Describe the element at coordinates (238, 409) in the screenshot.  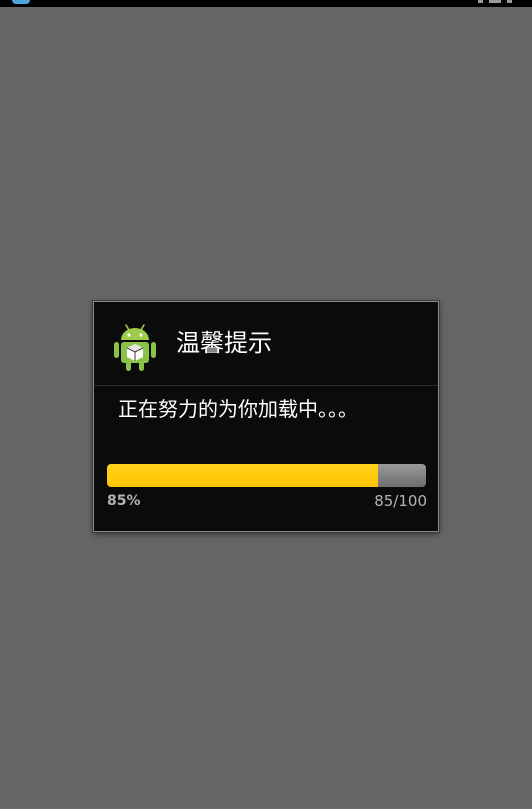
I see `dialog-message: 正在努力的为你加载中。。。` at that location.